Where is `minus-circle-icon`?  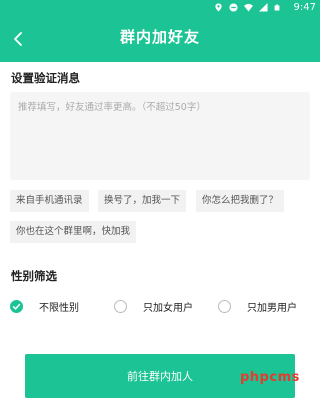 minus-circle-icon is located at coordinates (233, 7).